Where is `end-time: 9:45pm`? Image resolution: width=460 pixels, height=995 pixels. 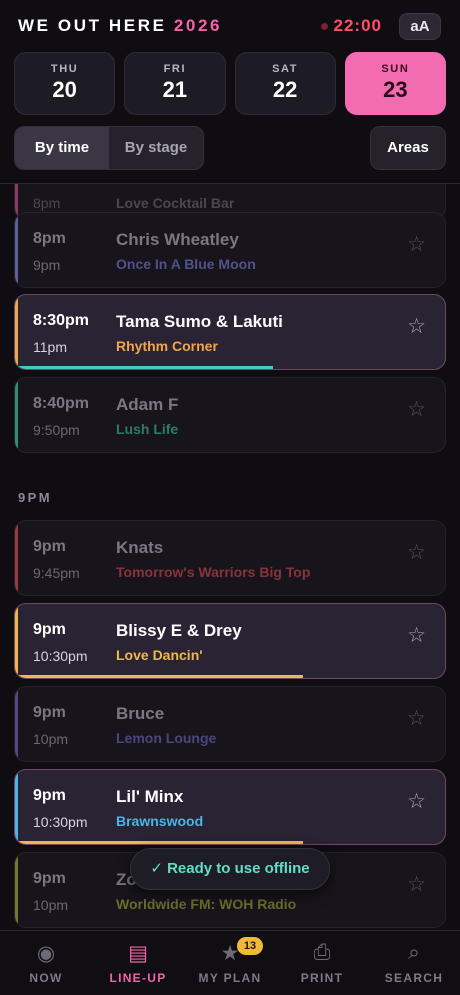 end-time: 9:45pm is located at coordinates (56, 573).